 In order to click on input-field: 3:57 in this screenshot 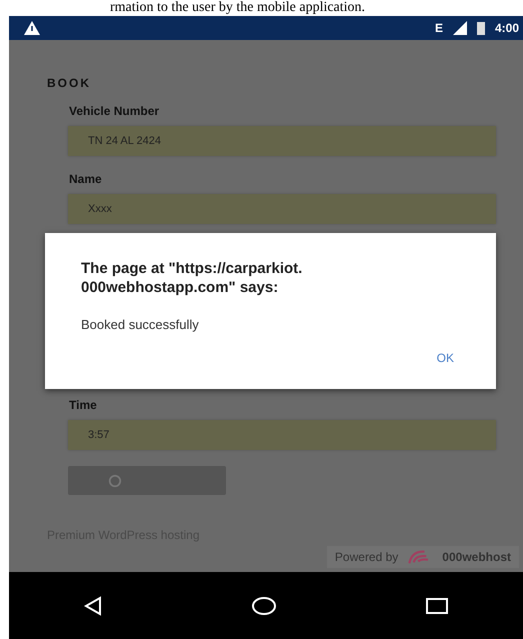, I will do `click(282, 435)`.